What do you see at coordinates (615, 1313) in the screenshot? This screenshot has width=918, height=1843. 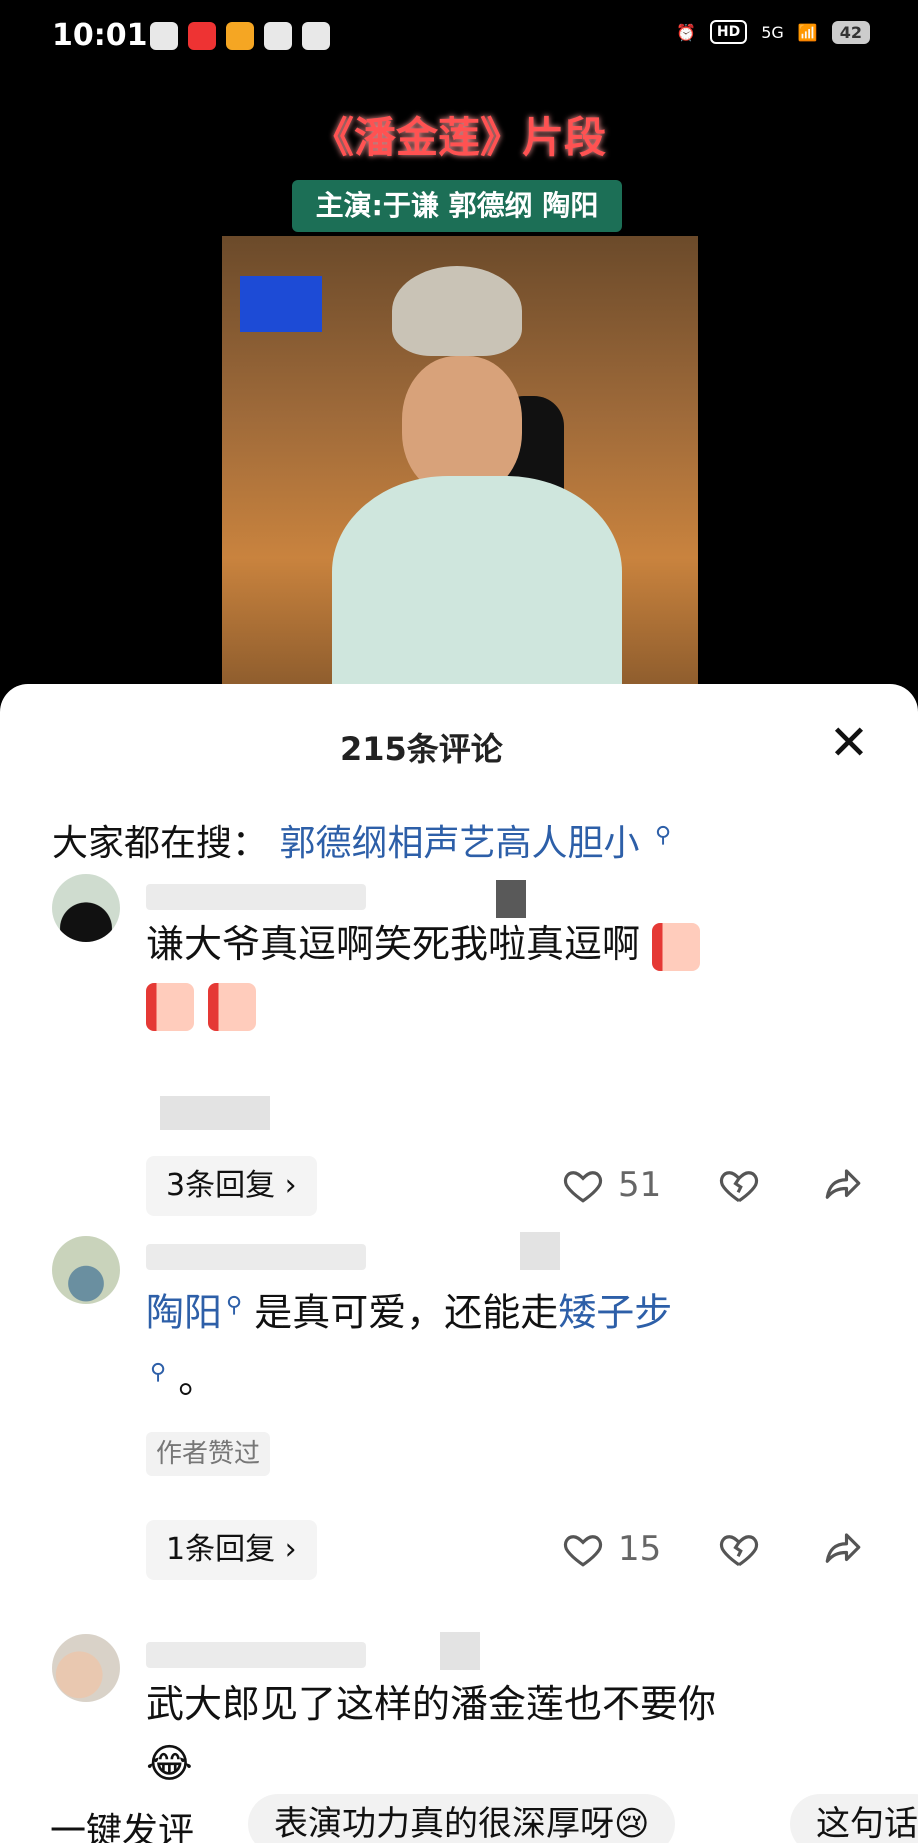 I see `mention-link: 矮子步` at bounding box center [615, 1313].